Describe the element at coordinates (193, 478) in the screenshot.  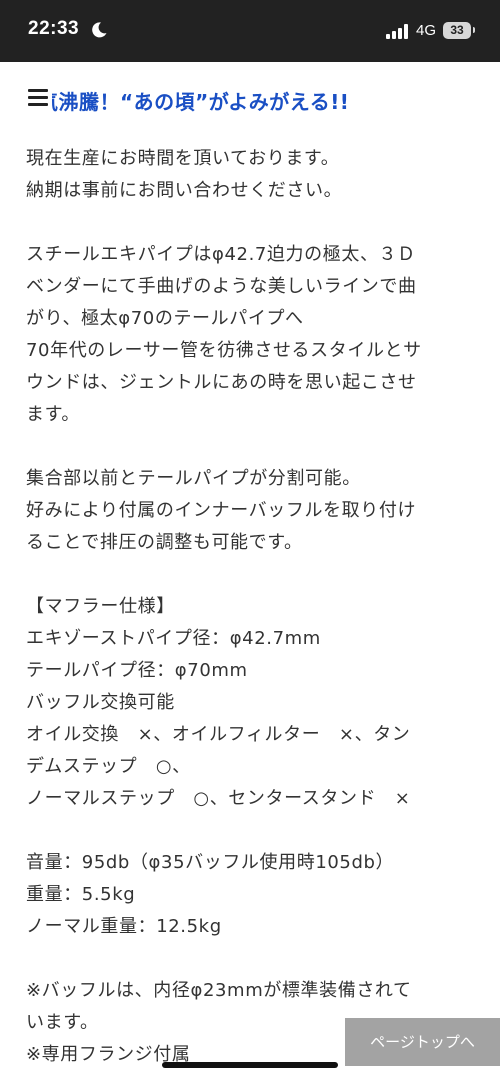
I see `description-line: 集合部以前とテールパイプが分割可能。` at that location.